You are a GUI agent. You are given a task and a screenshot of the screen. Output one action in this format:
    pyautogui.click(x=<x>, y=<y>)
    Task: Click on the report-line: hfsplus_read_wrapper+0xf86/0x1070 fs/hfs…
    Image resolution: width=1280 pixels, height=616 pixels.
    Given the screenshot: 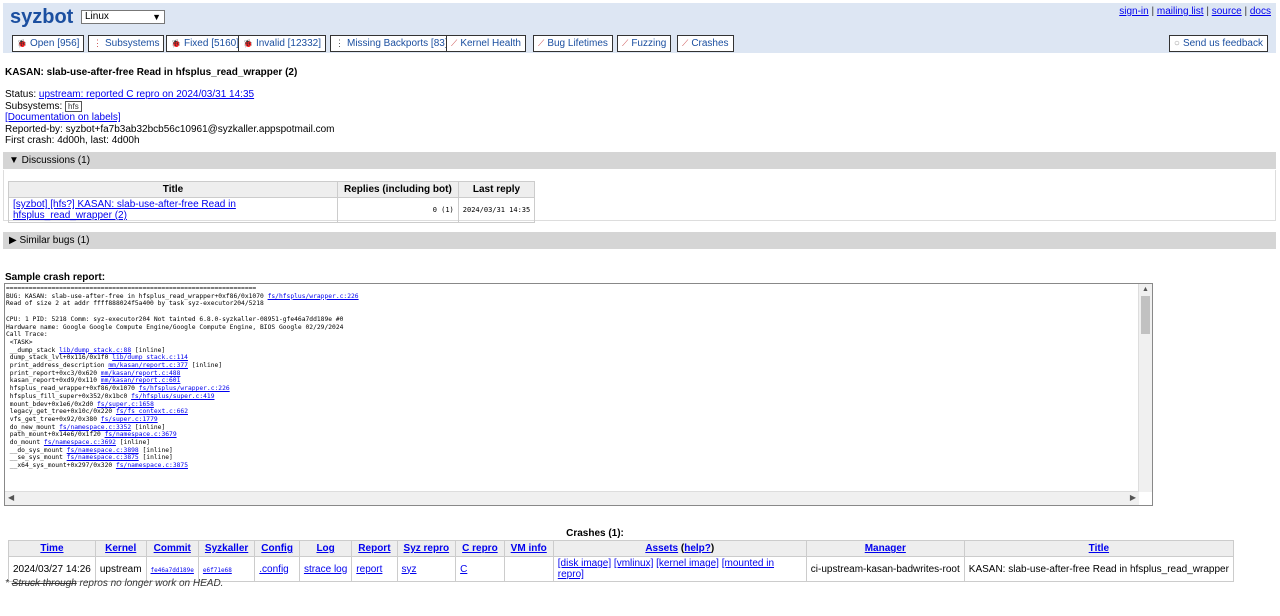 What is the action you would take?
    pyautogui.click(x=118, y=389)
    